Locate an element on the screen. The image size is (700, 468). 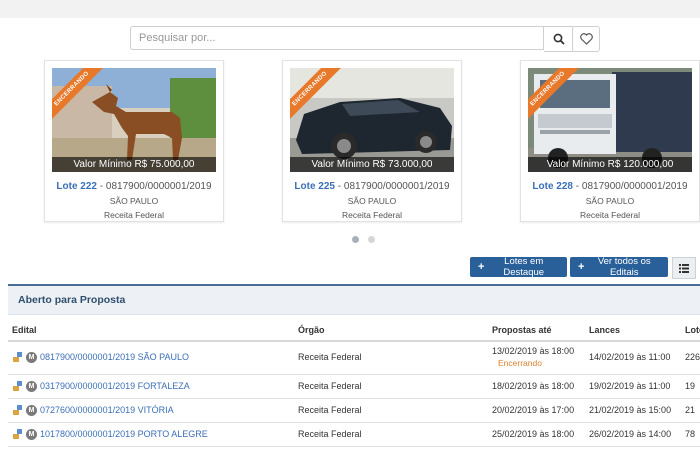
list-view-toggle is located at coordinates (684, 268).